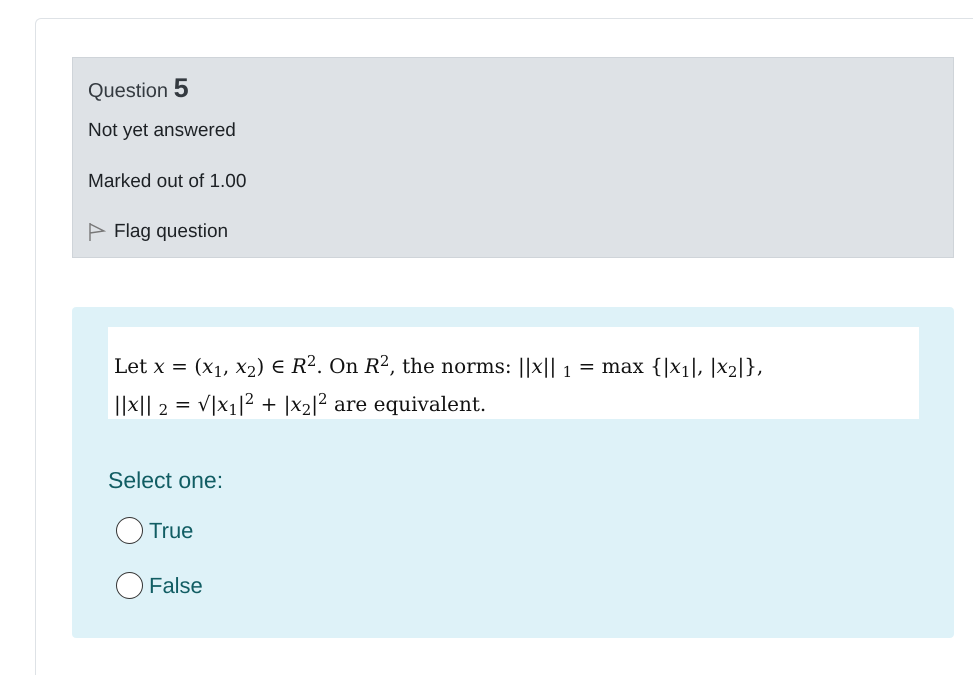  I want to click on question-number: Question 5, so click(139, 88).